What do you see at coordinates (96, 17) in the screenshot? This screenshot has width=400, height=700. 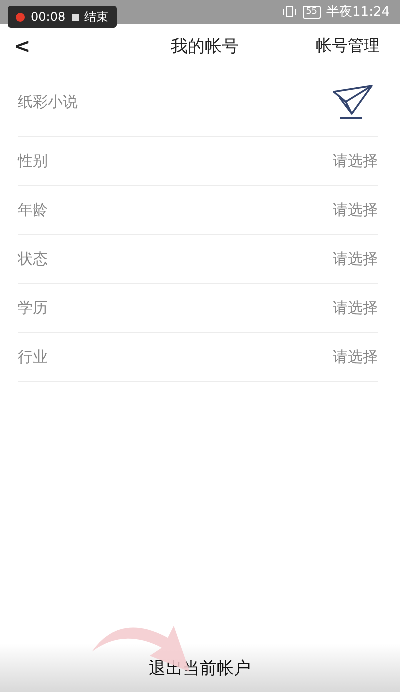 I see `stop-recording: 结束` at bounding box center [96, 17].